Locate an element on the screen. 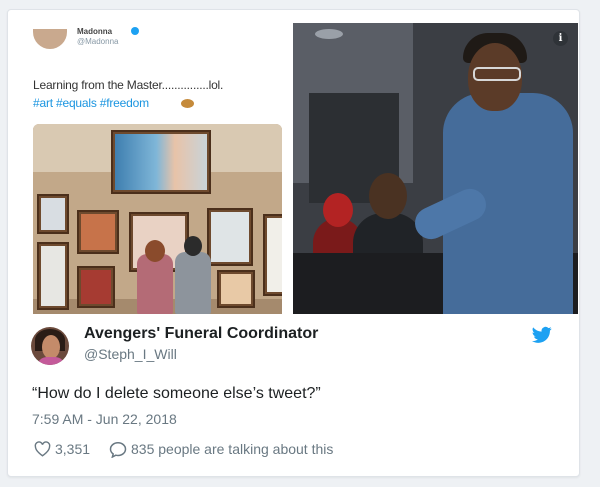 The image size is (600, 487). twitter-bird-icon is located at coordinates (542, 335).